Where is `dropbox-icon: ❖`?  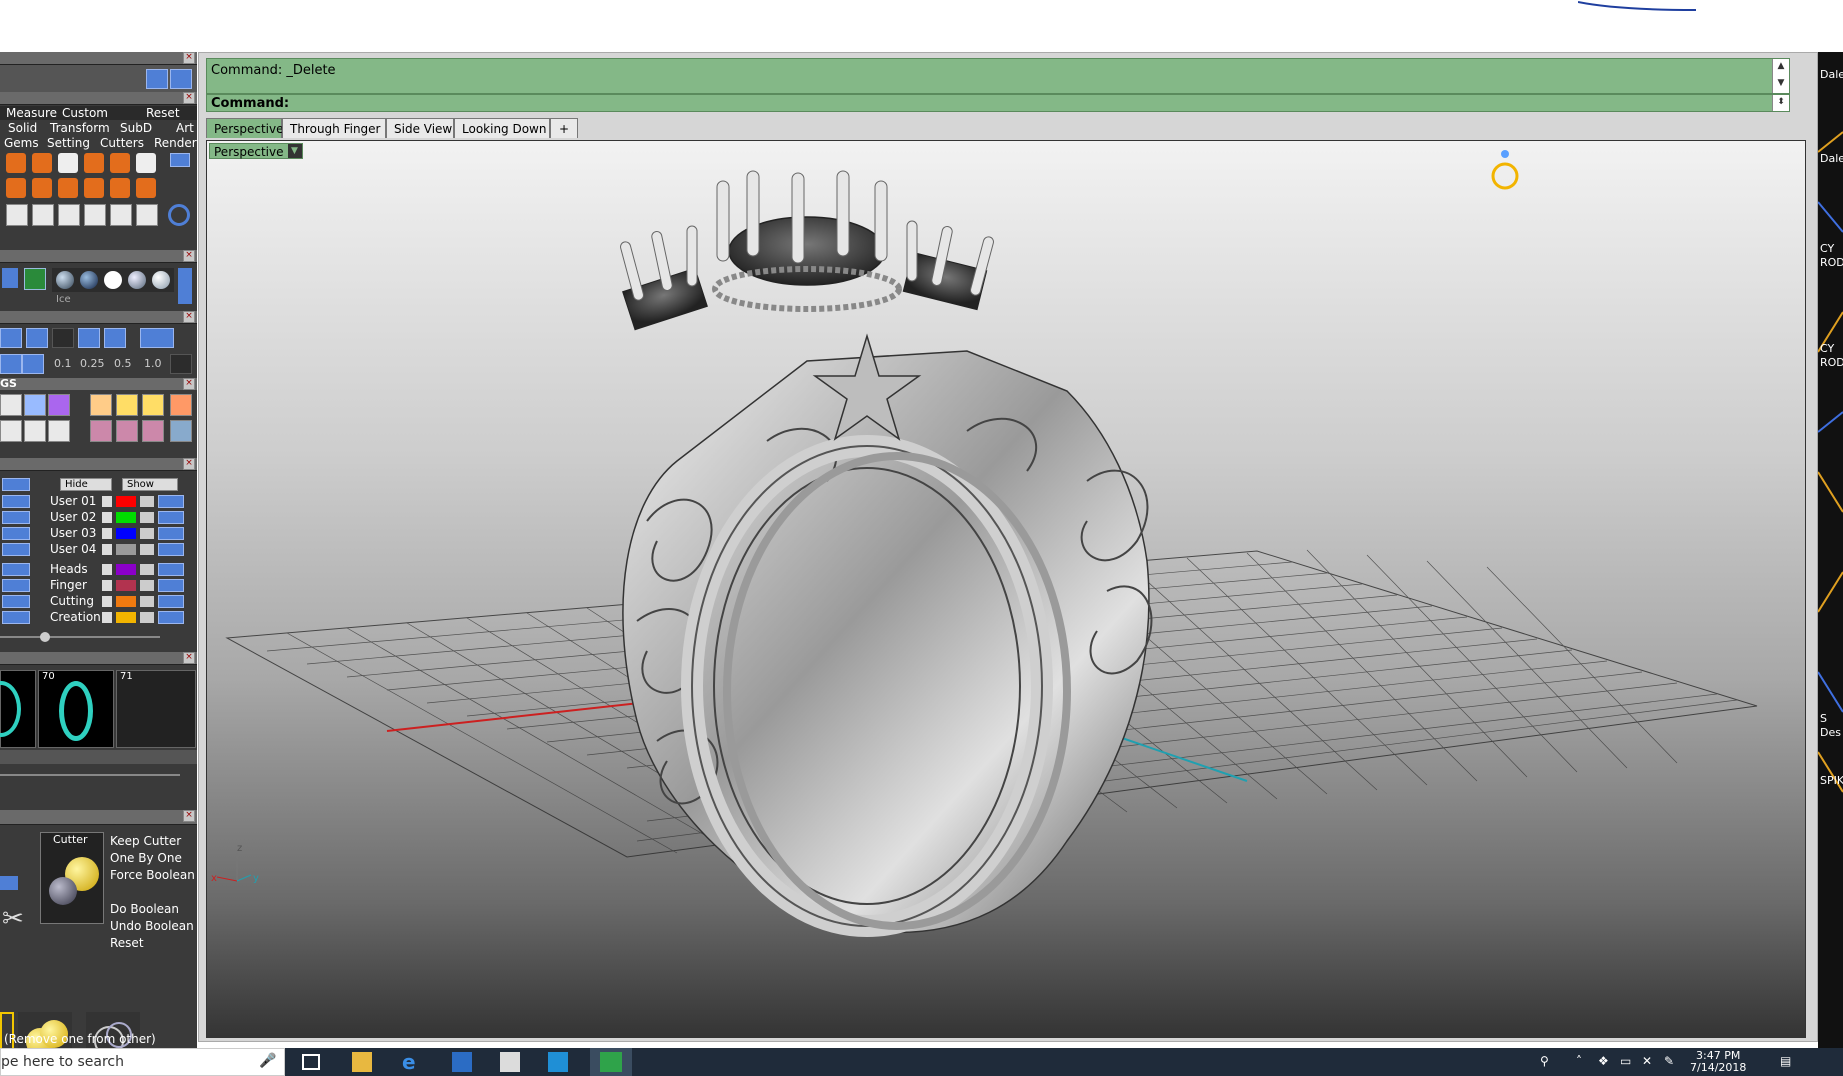 dropbox-icon: ❖ is located at coordinates (1603, 1061).